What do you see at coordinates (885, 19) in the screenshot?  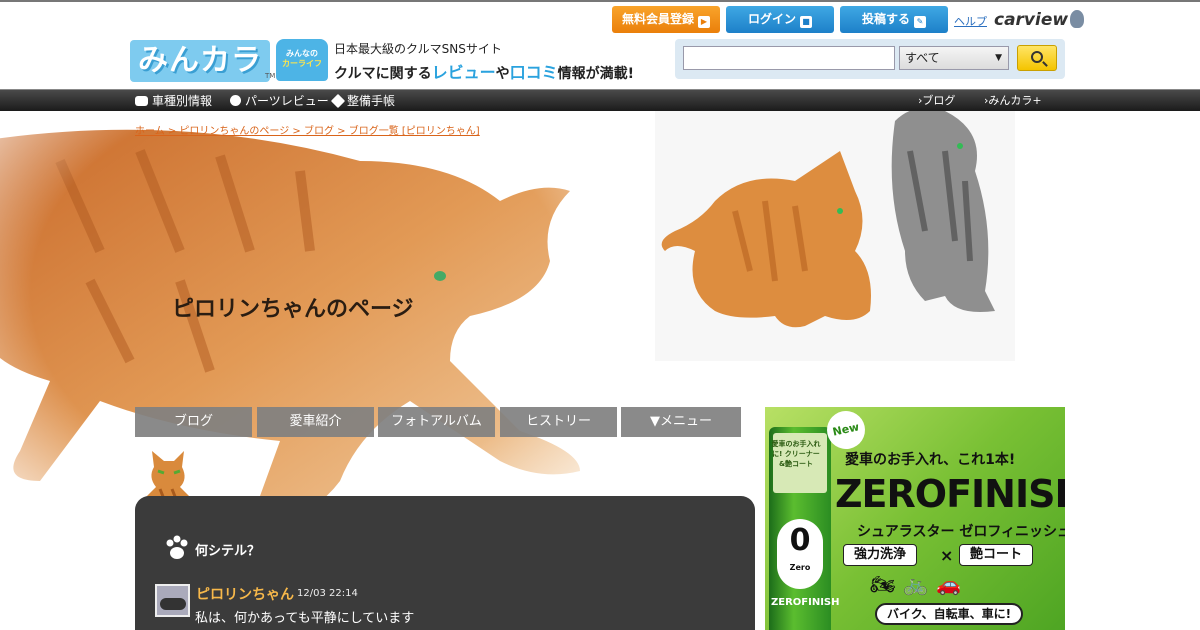 I see `post-label: 投稿する` at bounding box center [885, 19].